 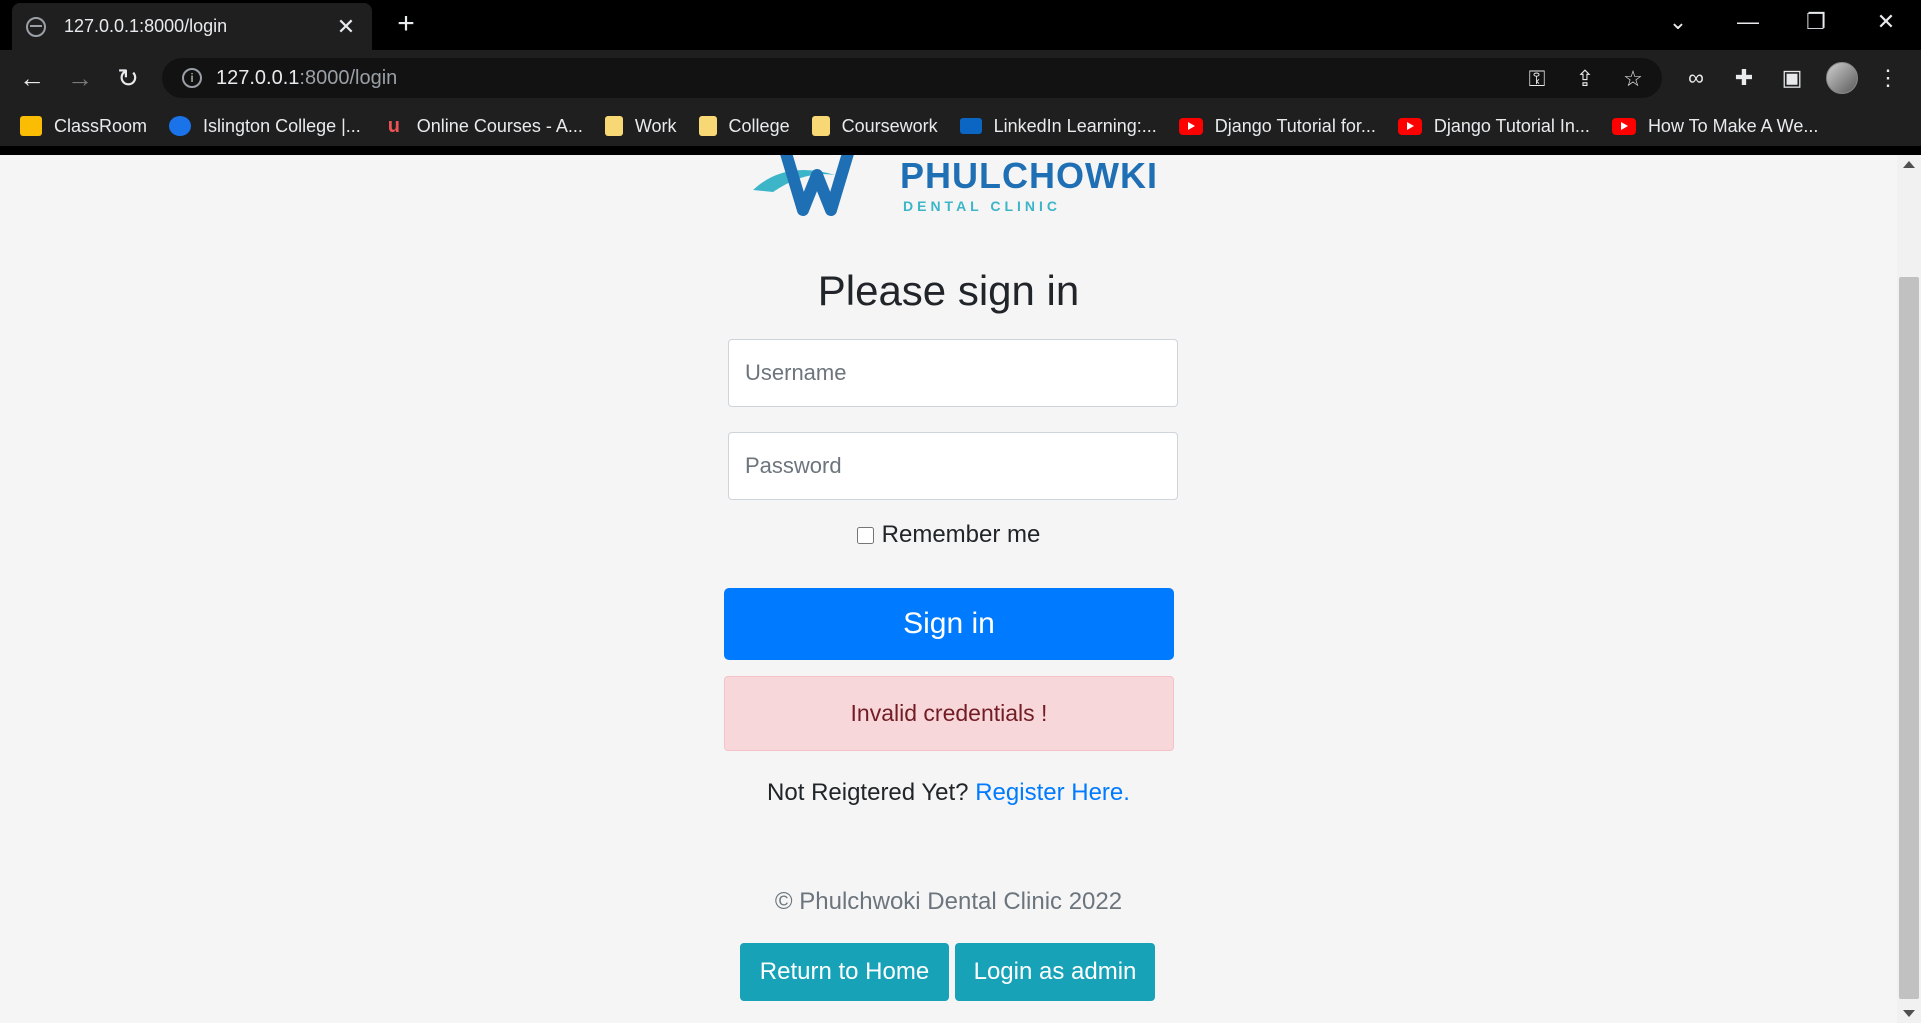 What do you see at coordinates (192, 78) in the screenshot?
I see `site-info-icon: i` at bounding box center [192, 78].